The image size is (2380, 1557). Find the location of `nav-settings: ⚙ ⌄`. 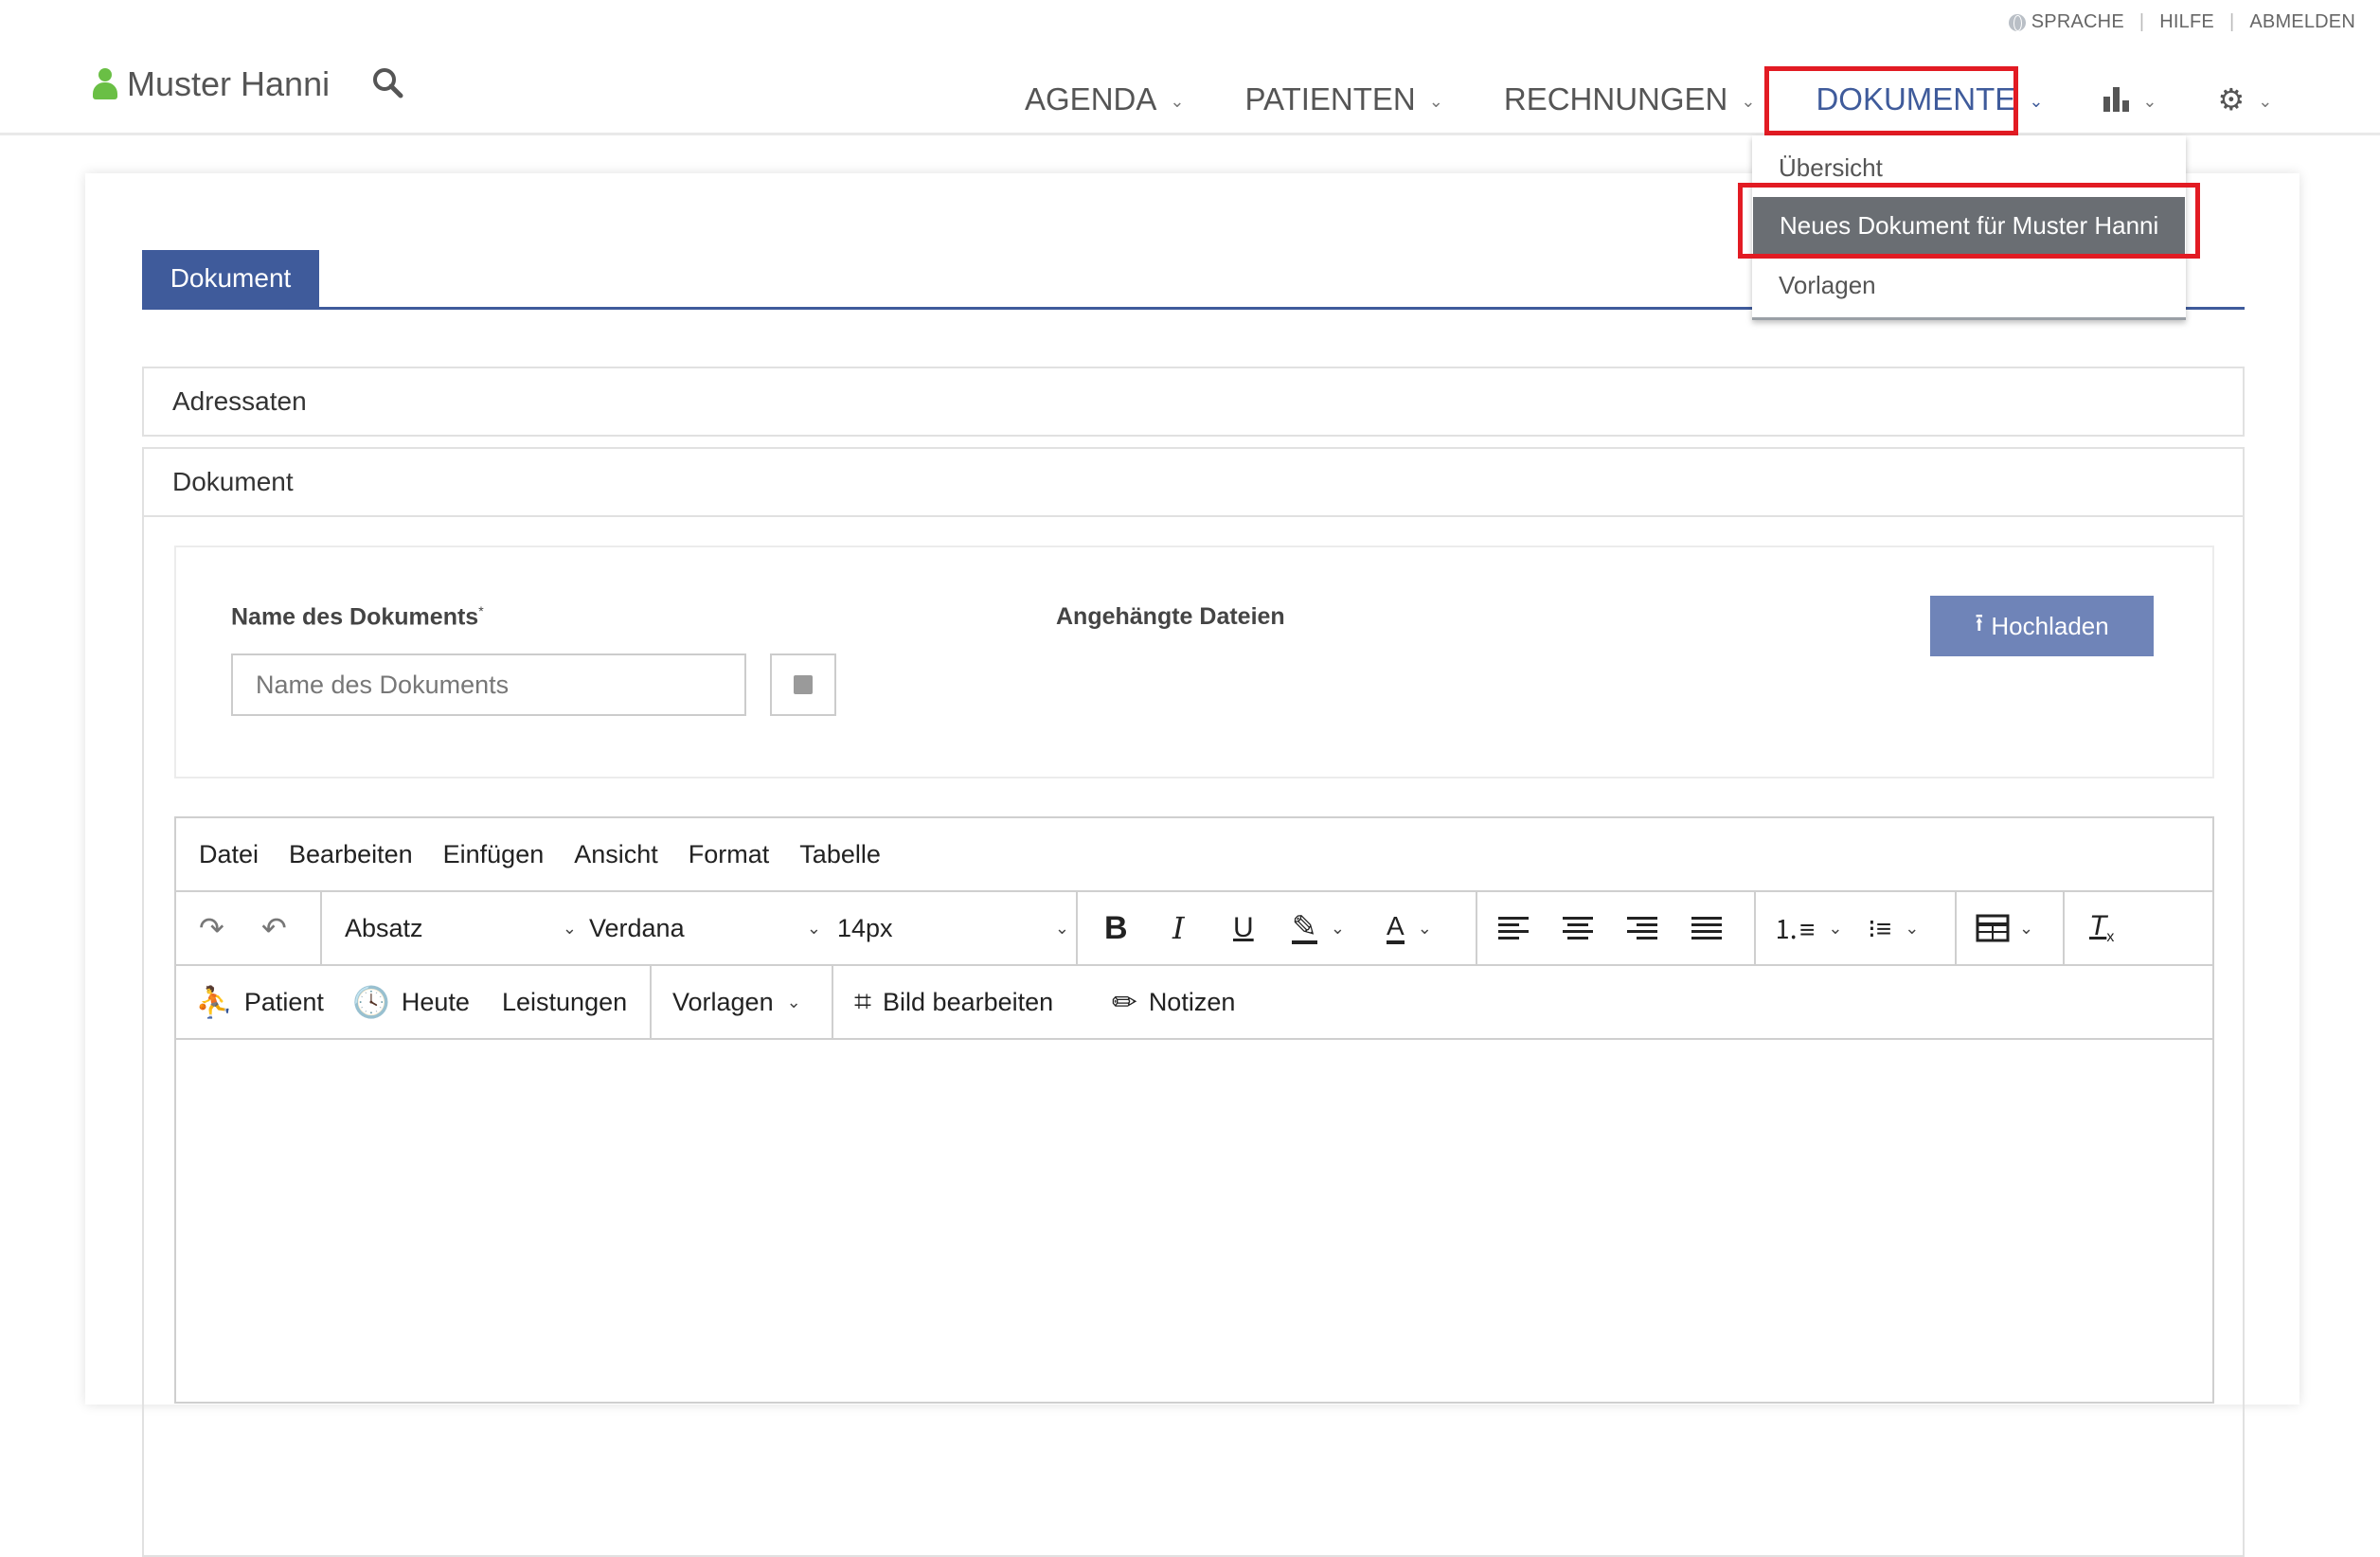

nav-settings: ⚙ ⌄ is located at coordinates (2245, 99).